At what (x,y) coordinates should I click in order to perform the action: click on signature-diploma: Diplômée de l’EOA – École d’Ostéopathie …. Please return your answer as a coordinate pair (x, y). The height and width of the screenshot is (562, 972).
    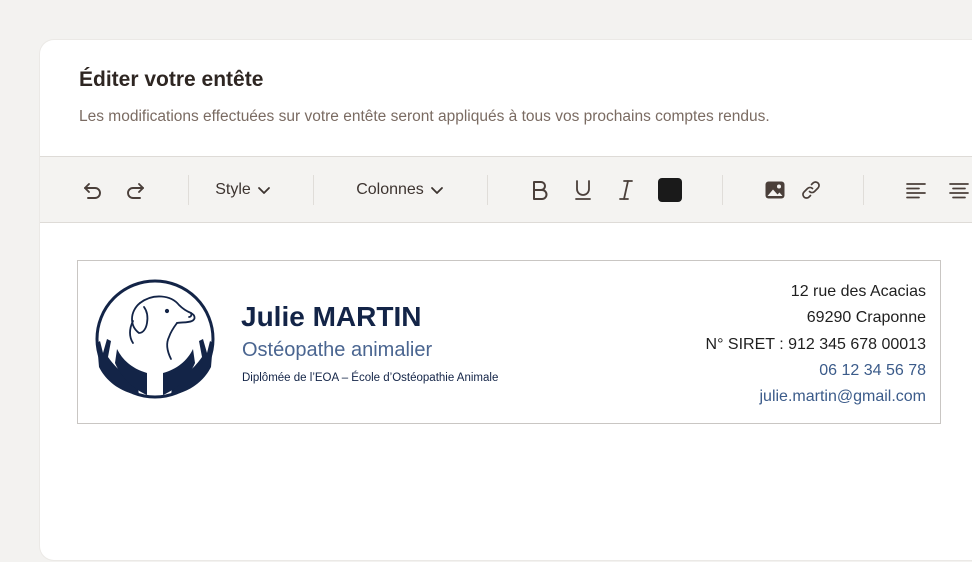
    Looking at the image, I should click on (370, 378).